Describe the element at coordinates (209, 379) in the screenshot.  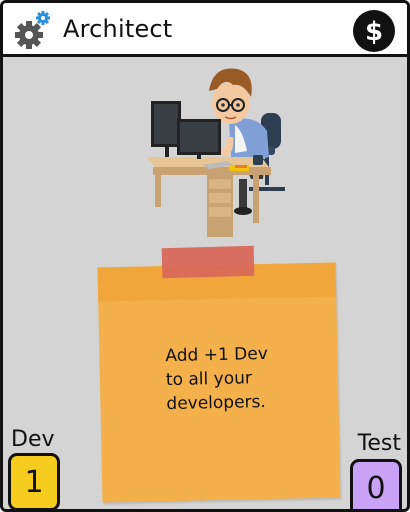
I see `ability-line-2: to all your` at that location.